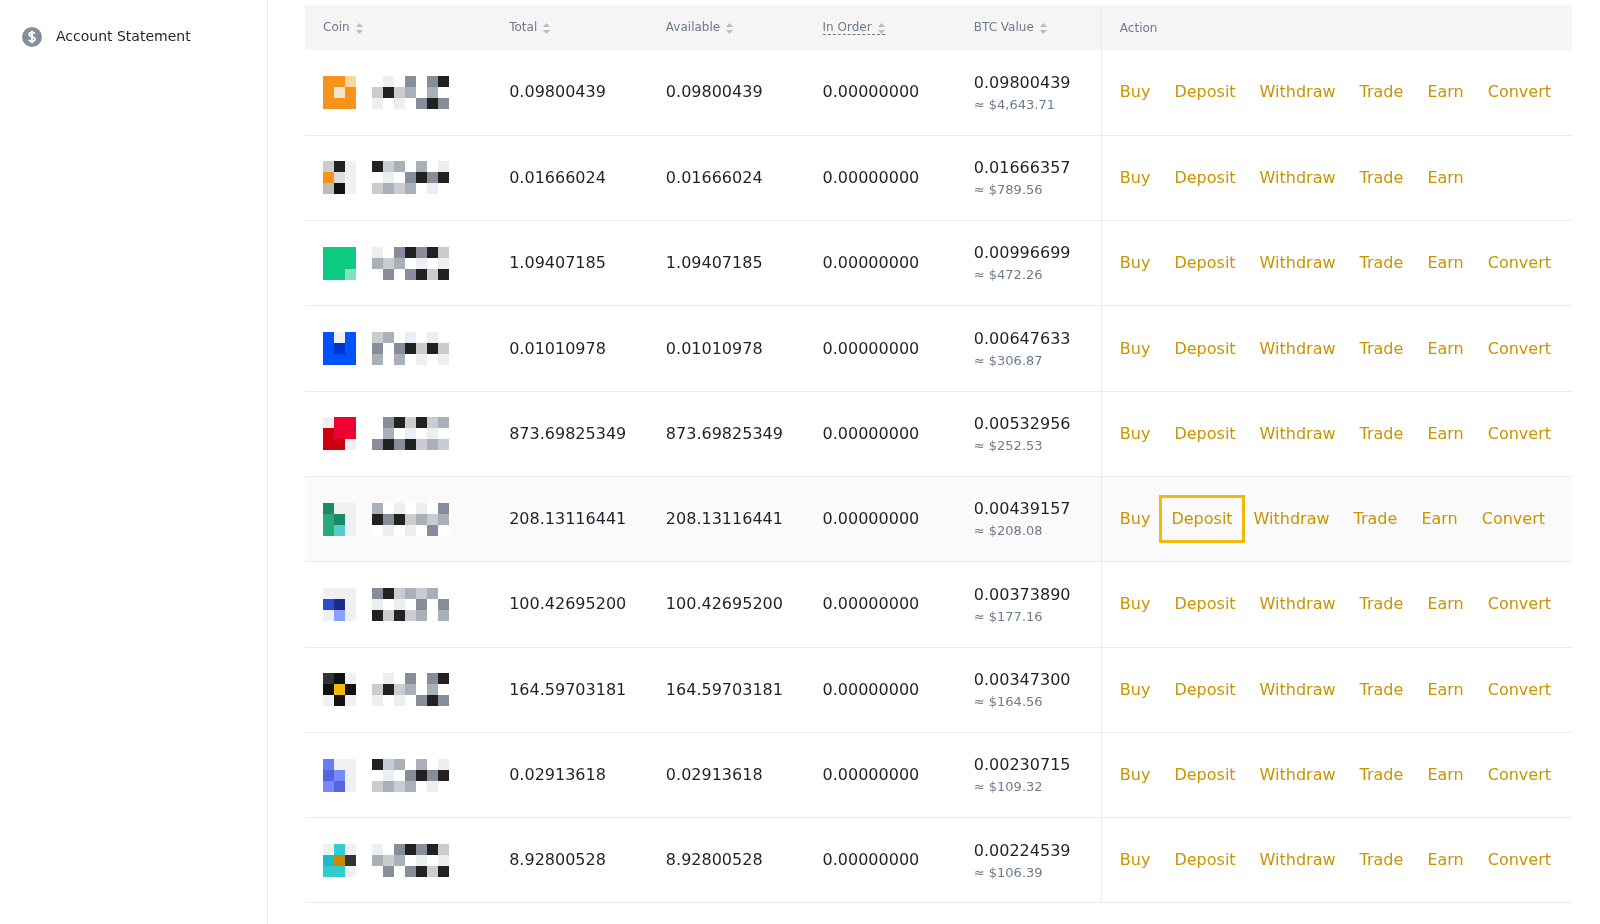 This screenshot has height=924, width=1600. Describe the element at coordinates (557, 92) in the screenshot. I see `table-cell: 0.09800439` at that location.